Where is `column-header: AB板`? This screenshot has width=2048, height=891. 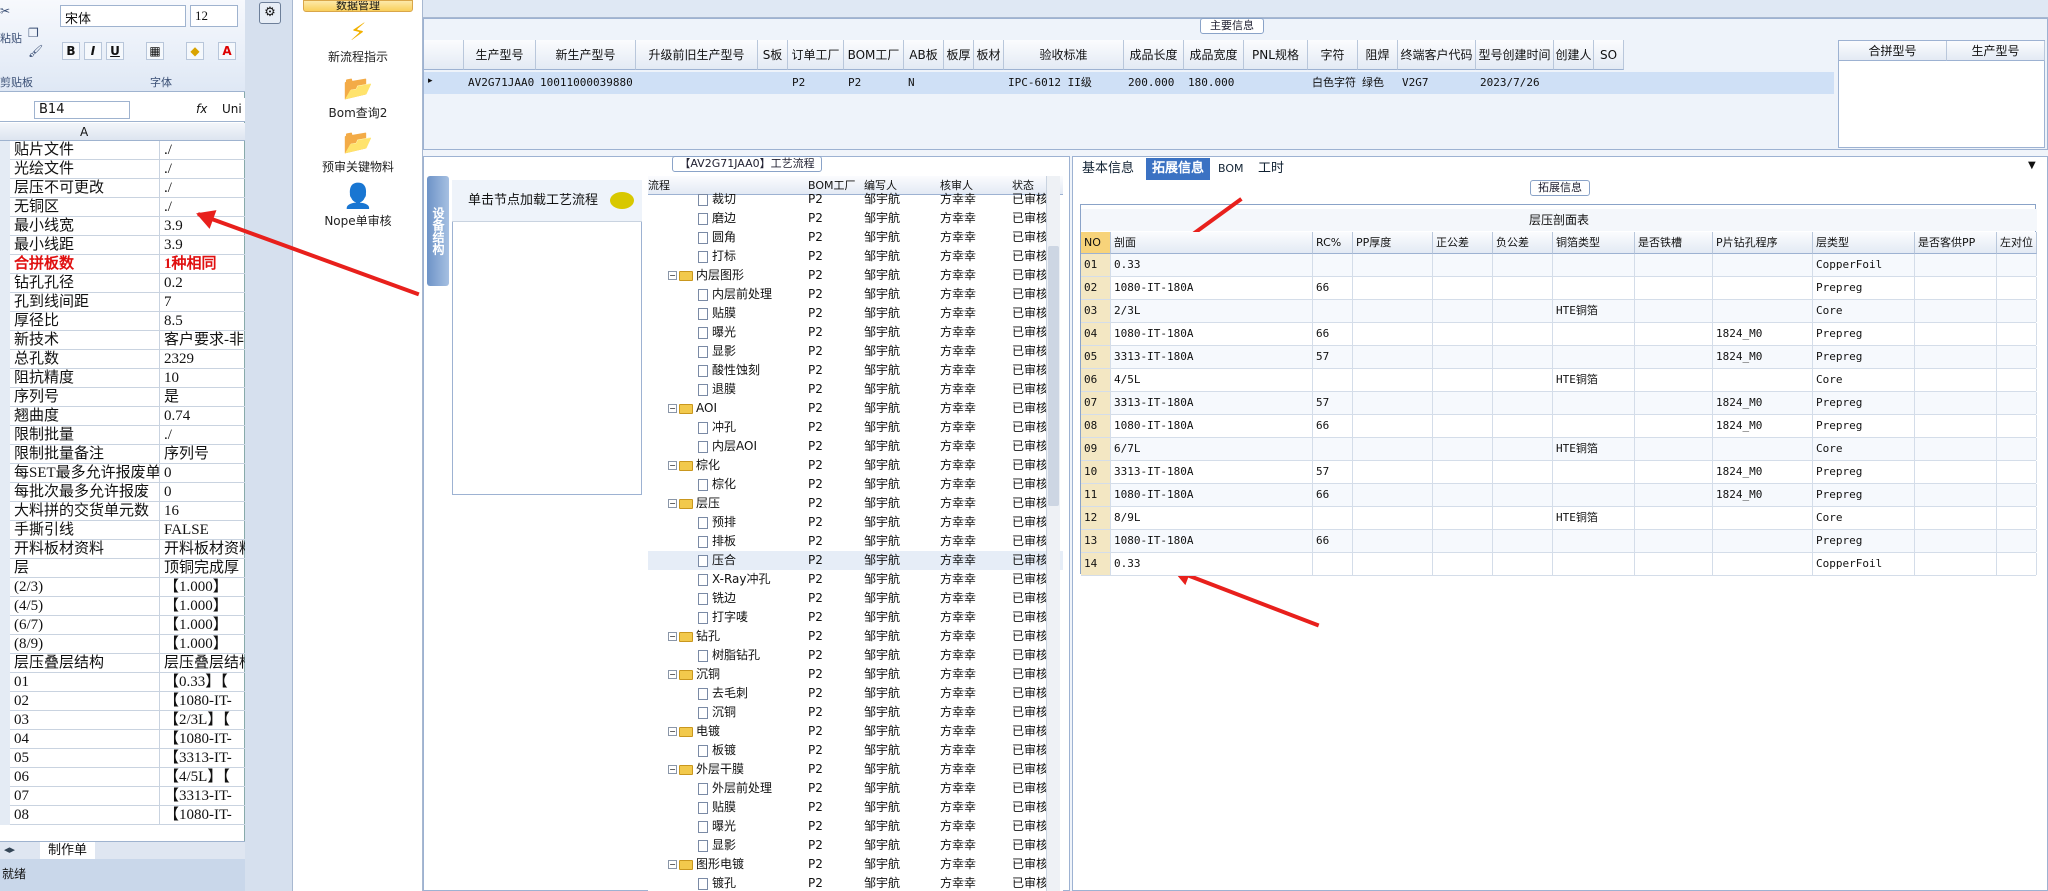
column-header: AB板 is located at coordinates (924, 55).